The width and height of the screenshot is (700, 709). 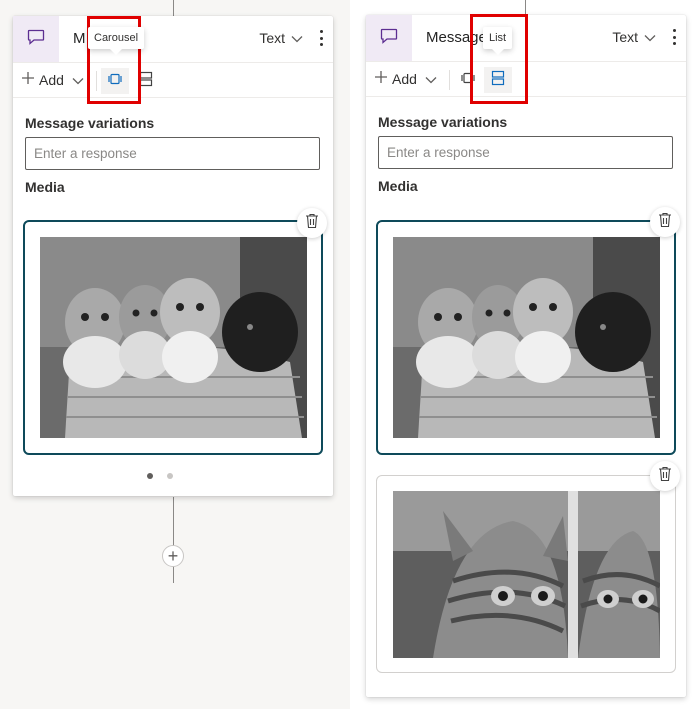 What do you see at coordinates (498, 41) in the screenshot?
I see `list-tooltip: List` at bounding box center [498, 41].